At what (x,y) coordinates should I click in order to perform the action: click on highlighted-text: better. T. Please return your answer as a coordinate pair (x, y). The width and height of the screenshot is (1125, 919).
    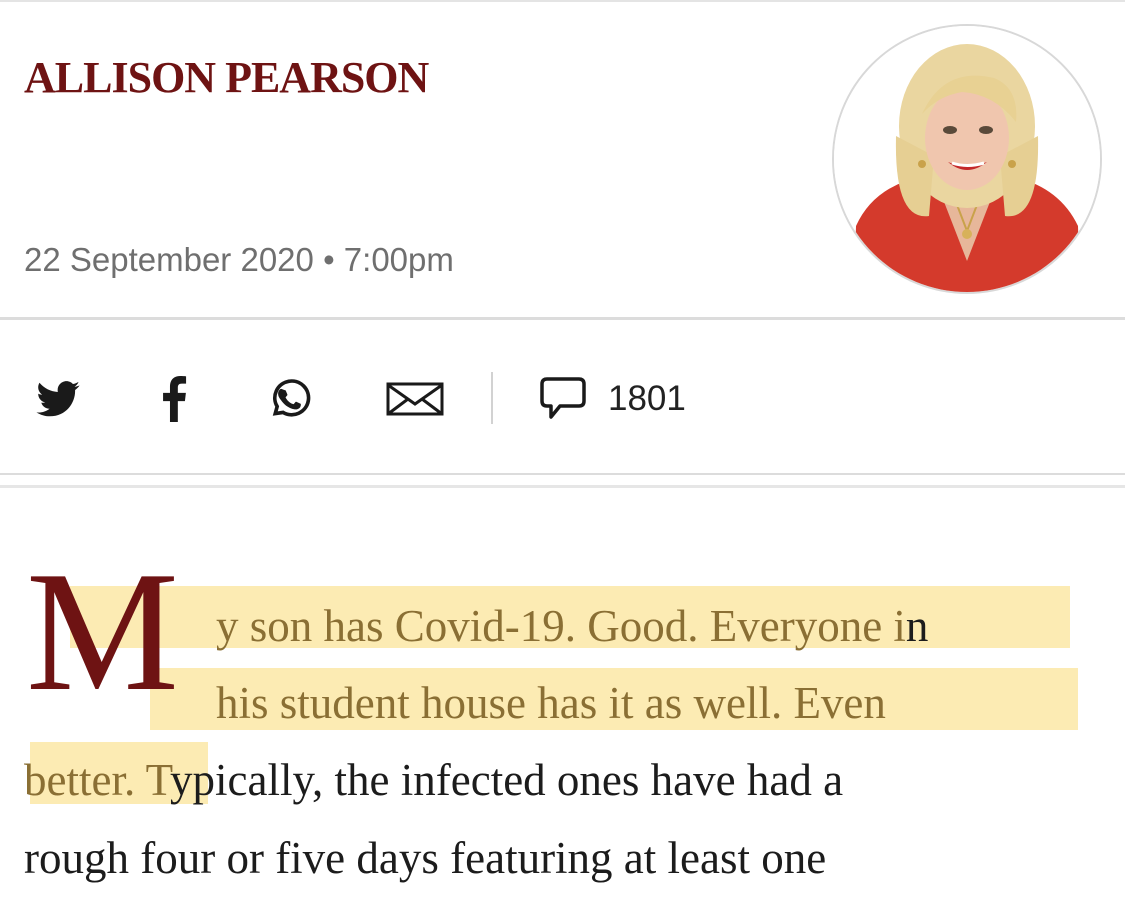
    Looking at the image, I should click on (97, 780).